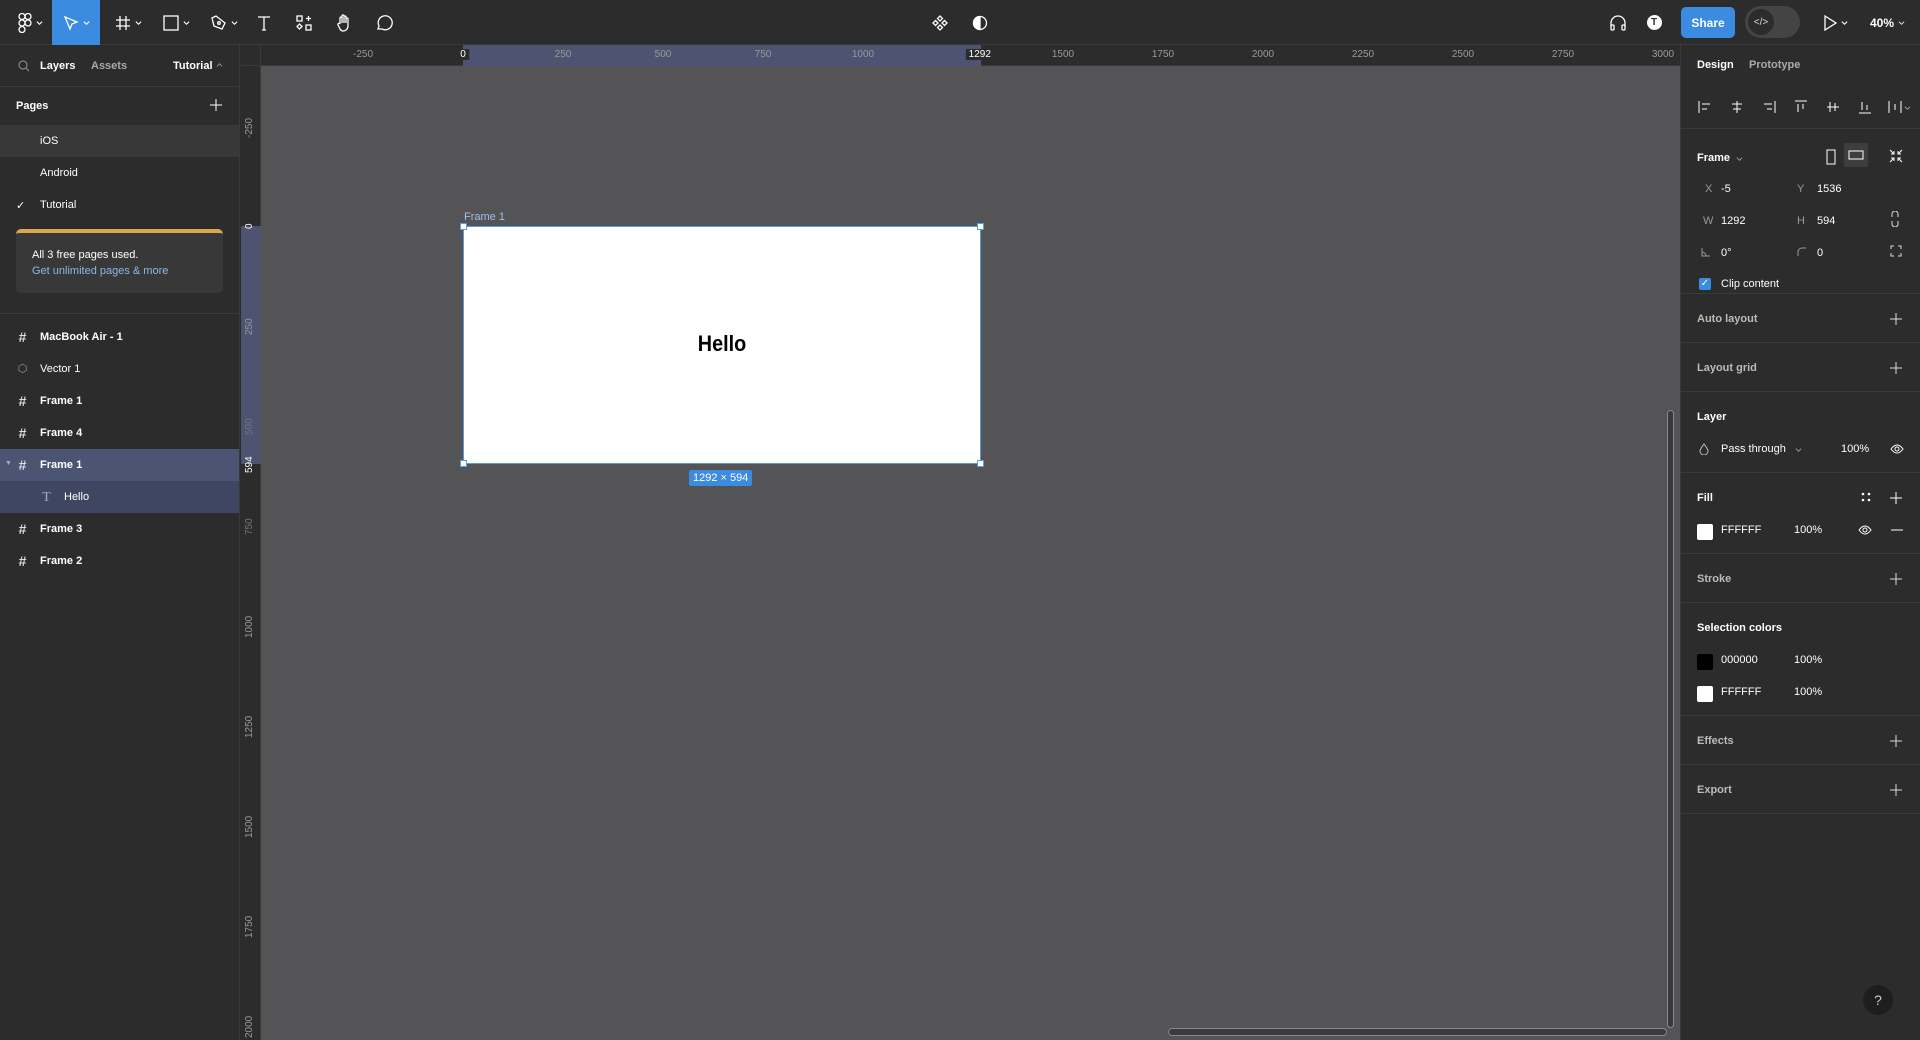 Image resolution: width=1920 pixels, height=1040 pixels. Describe the element at coordinates (344, 22) in the screenshot. I see `hand-tool-button` at that location.